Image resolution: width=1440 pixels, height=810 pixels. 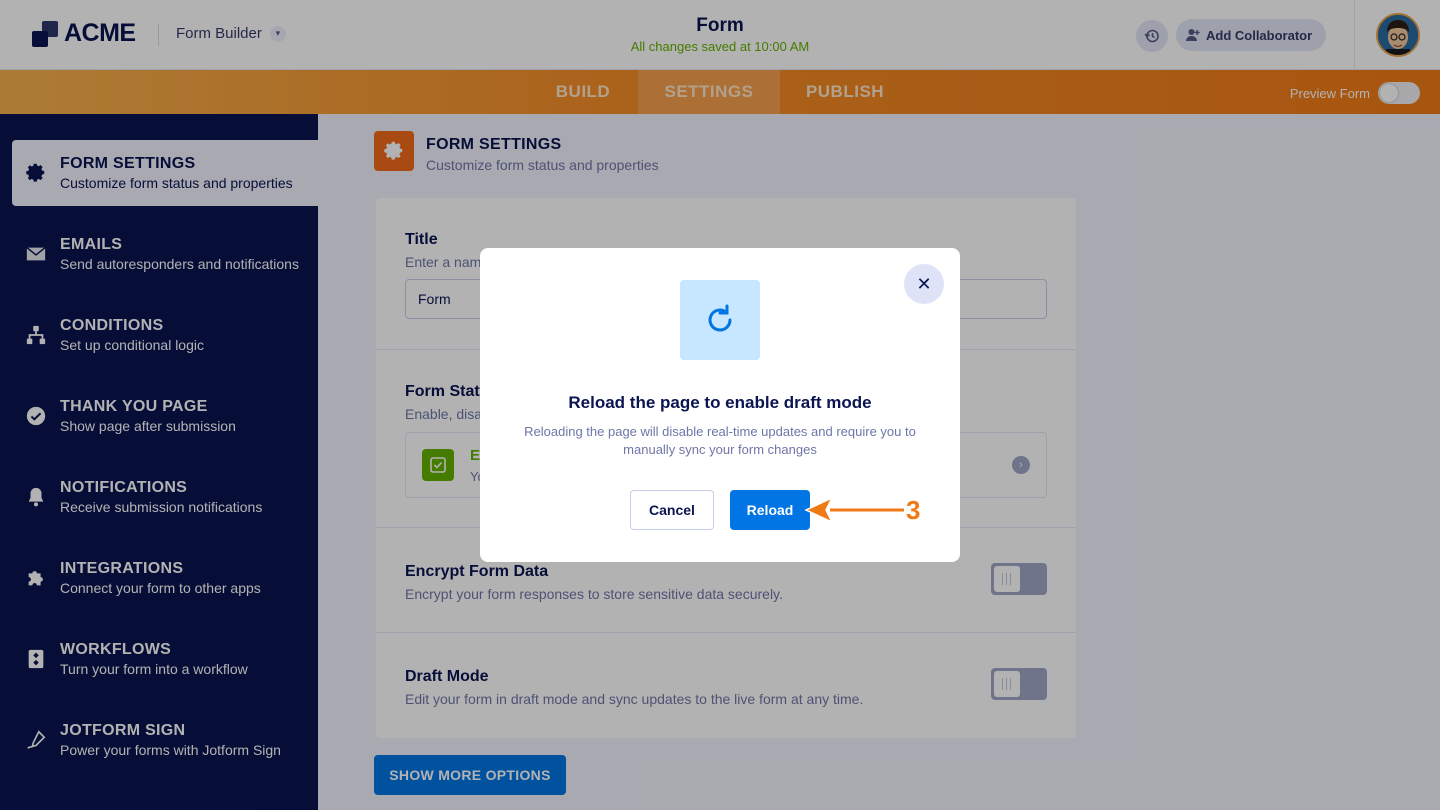 I want to click on refresh-icon, so click(x=720, y=320).